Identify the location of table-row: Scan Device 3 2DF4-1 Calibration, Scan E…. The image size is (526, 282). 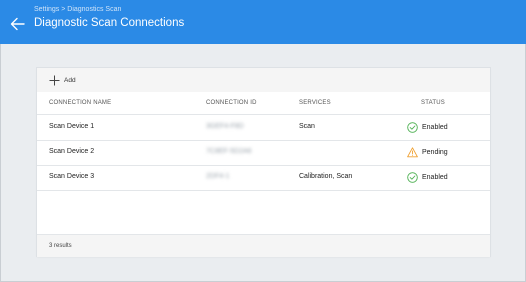
(263, 178).